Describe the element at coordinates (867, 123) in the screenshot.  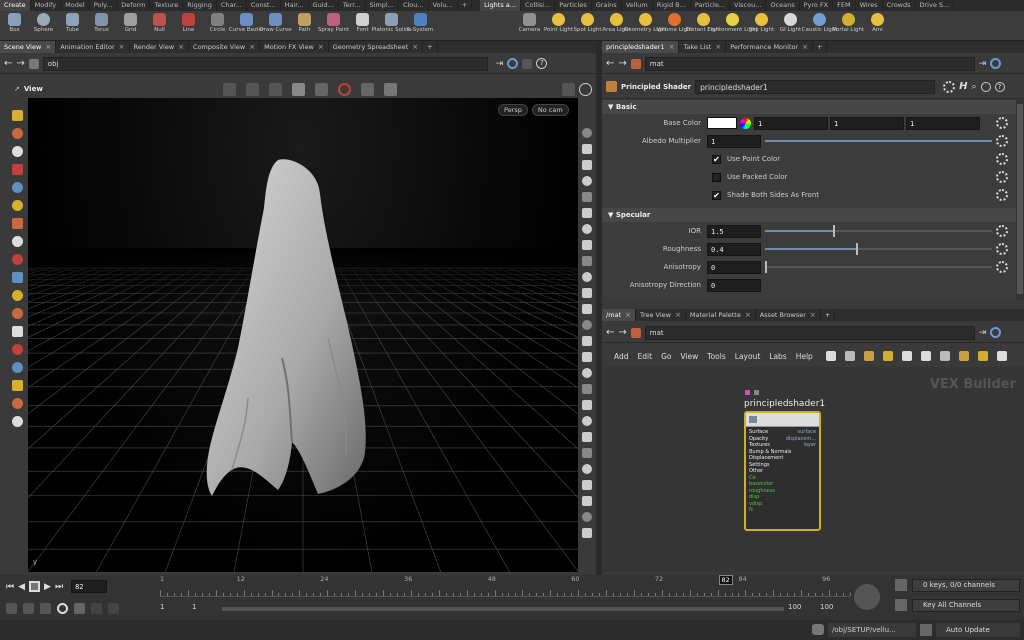
I see `base-color-g: 1` at that location.